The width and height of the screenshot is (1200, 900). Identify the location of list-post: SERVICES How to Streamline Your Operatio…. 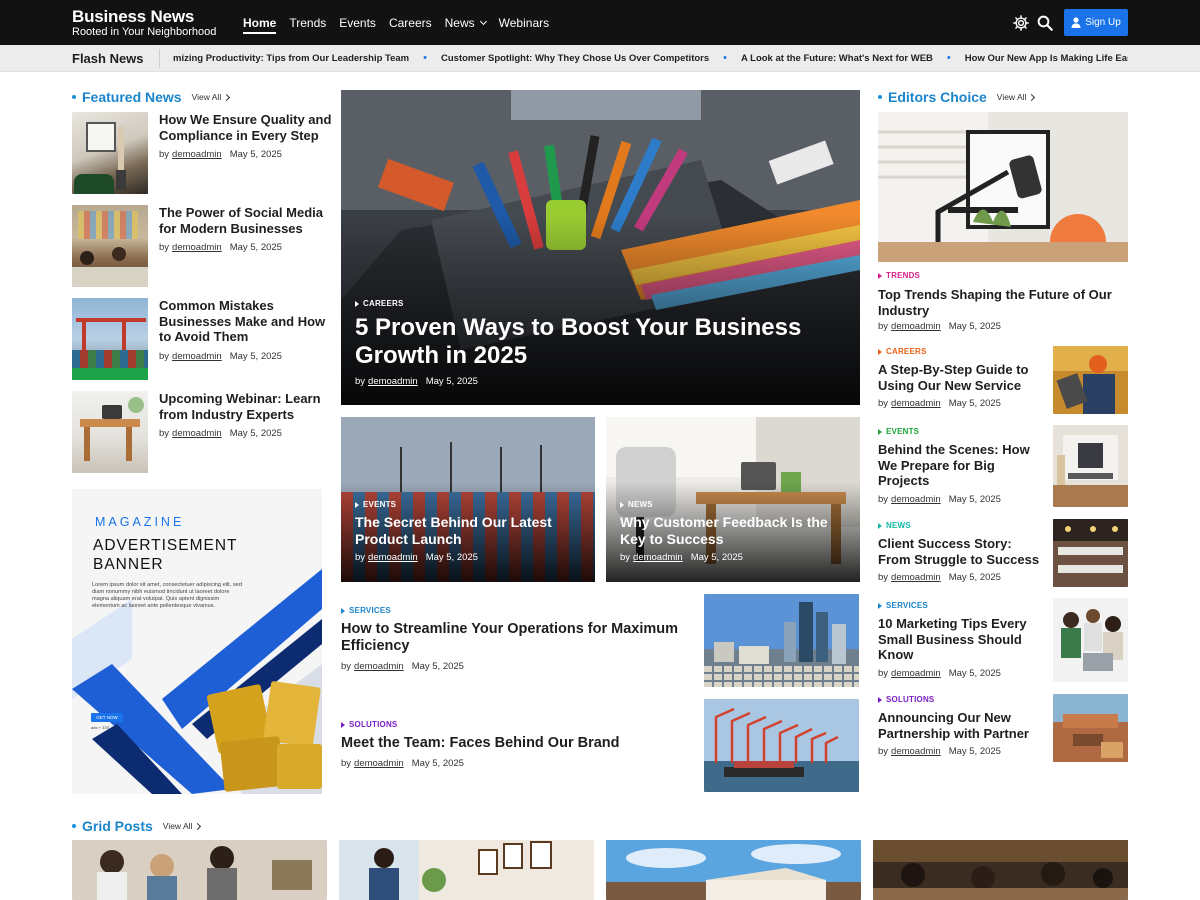
(516, 639).